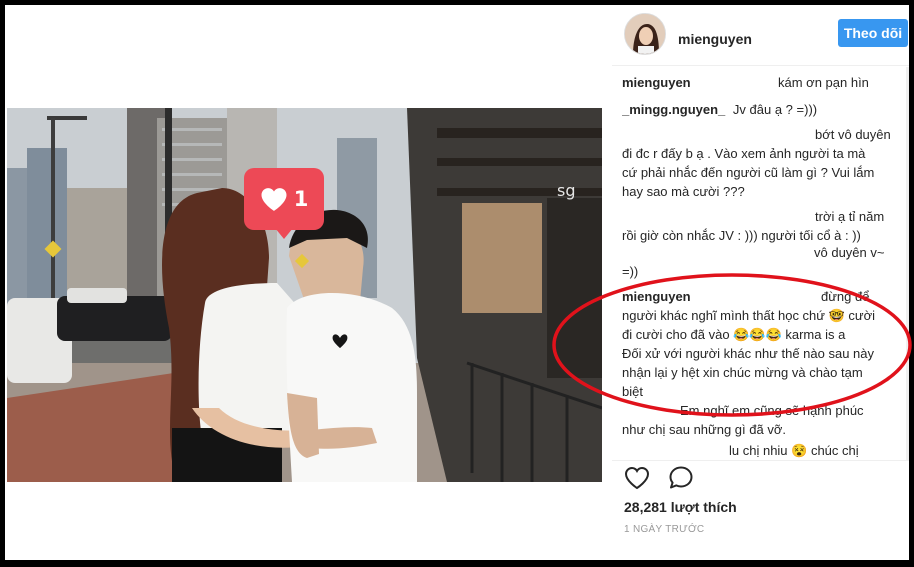 This screenshot has height=567, width=914. I want to click on comment-text: Jv đâu ạ ? =))), so click(775, 109).